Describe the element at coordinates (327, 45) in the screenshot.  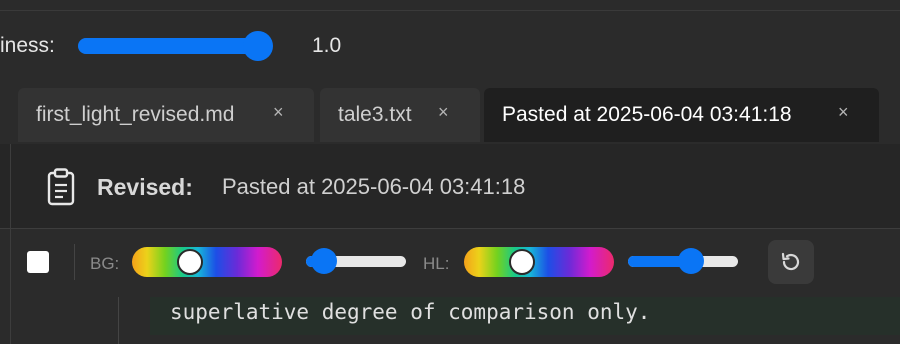
I see `slider-value: 1.0` at that location.